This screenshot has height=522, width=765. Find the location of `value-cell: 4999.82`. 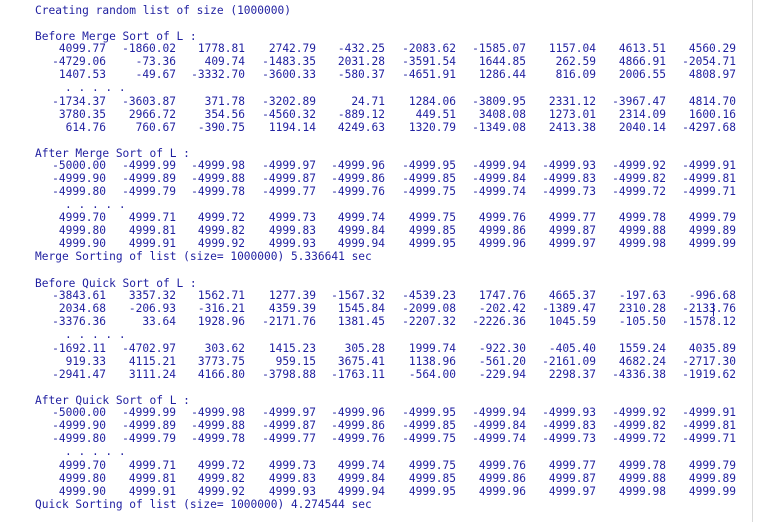

value-cell: 4999.82 is located at coordinates (221, 478).